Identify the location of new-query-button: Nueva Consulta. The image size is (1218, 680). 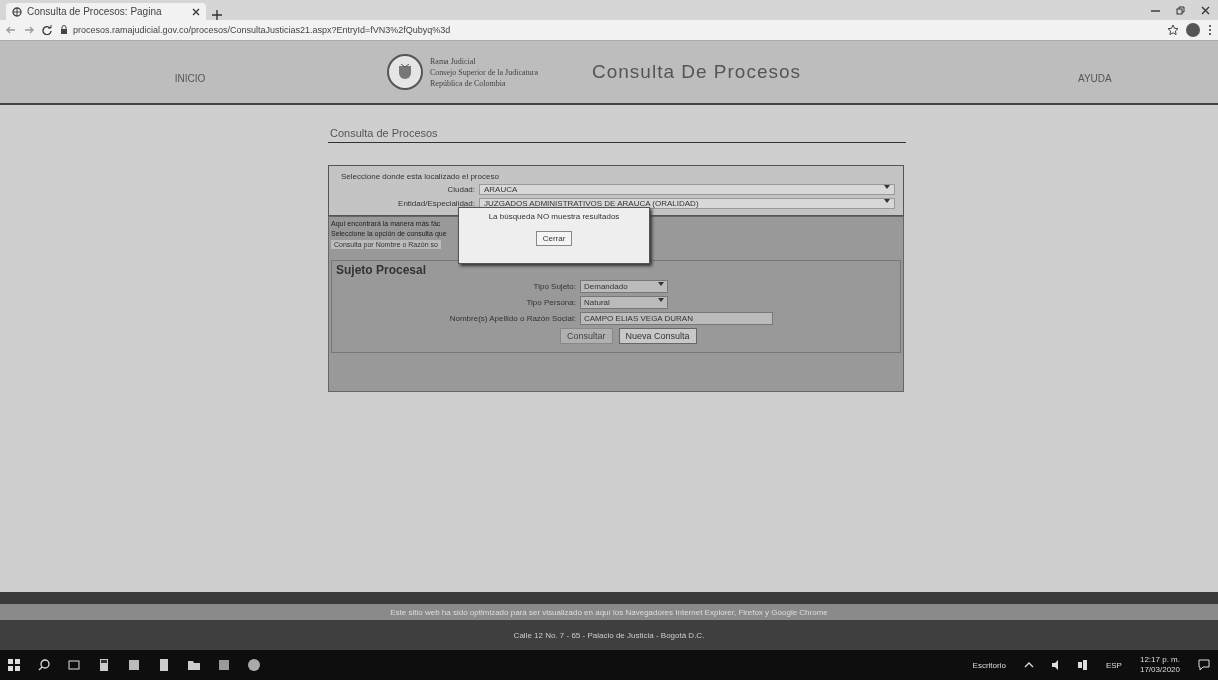
(657, 336).